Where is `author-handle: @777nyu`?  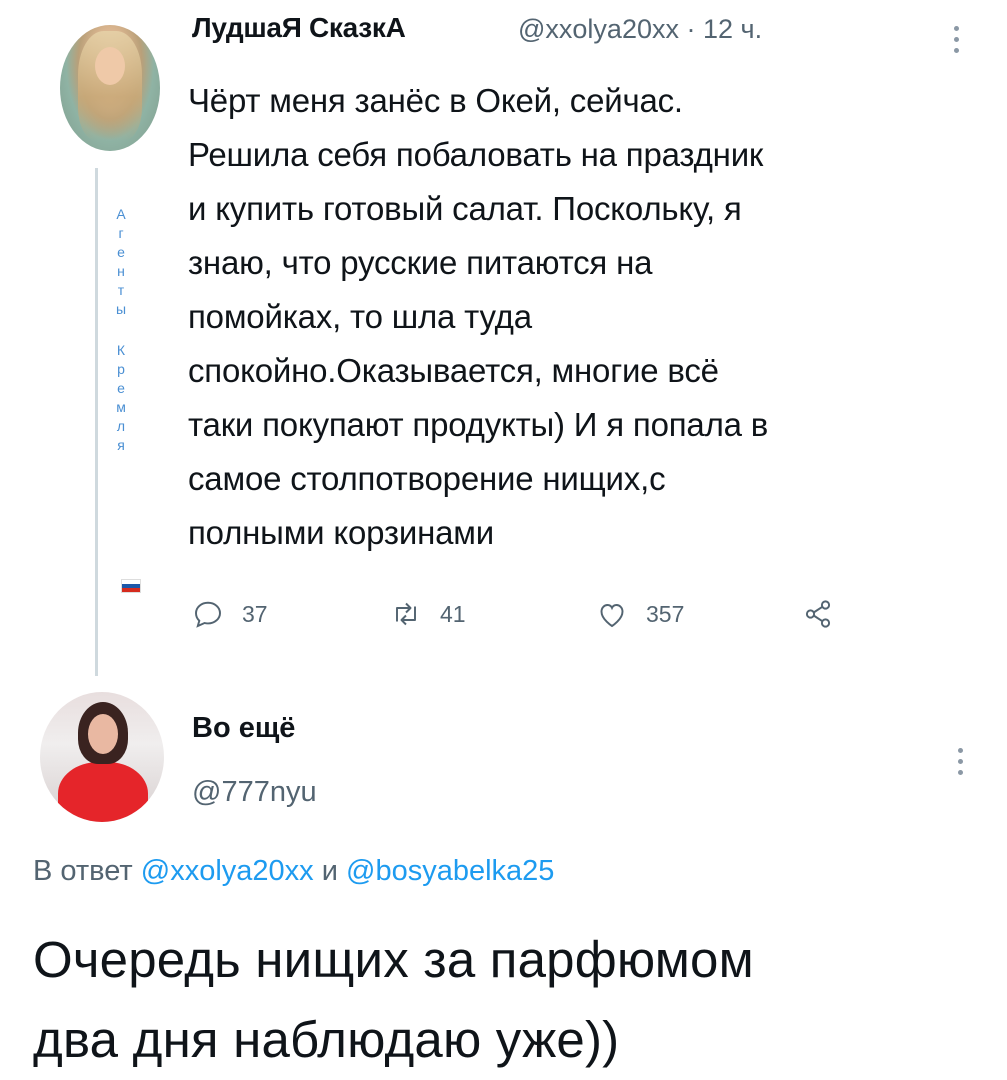
author-handle: @777nyu is located at coordinates (254, 792).